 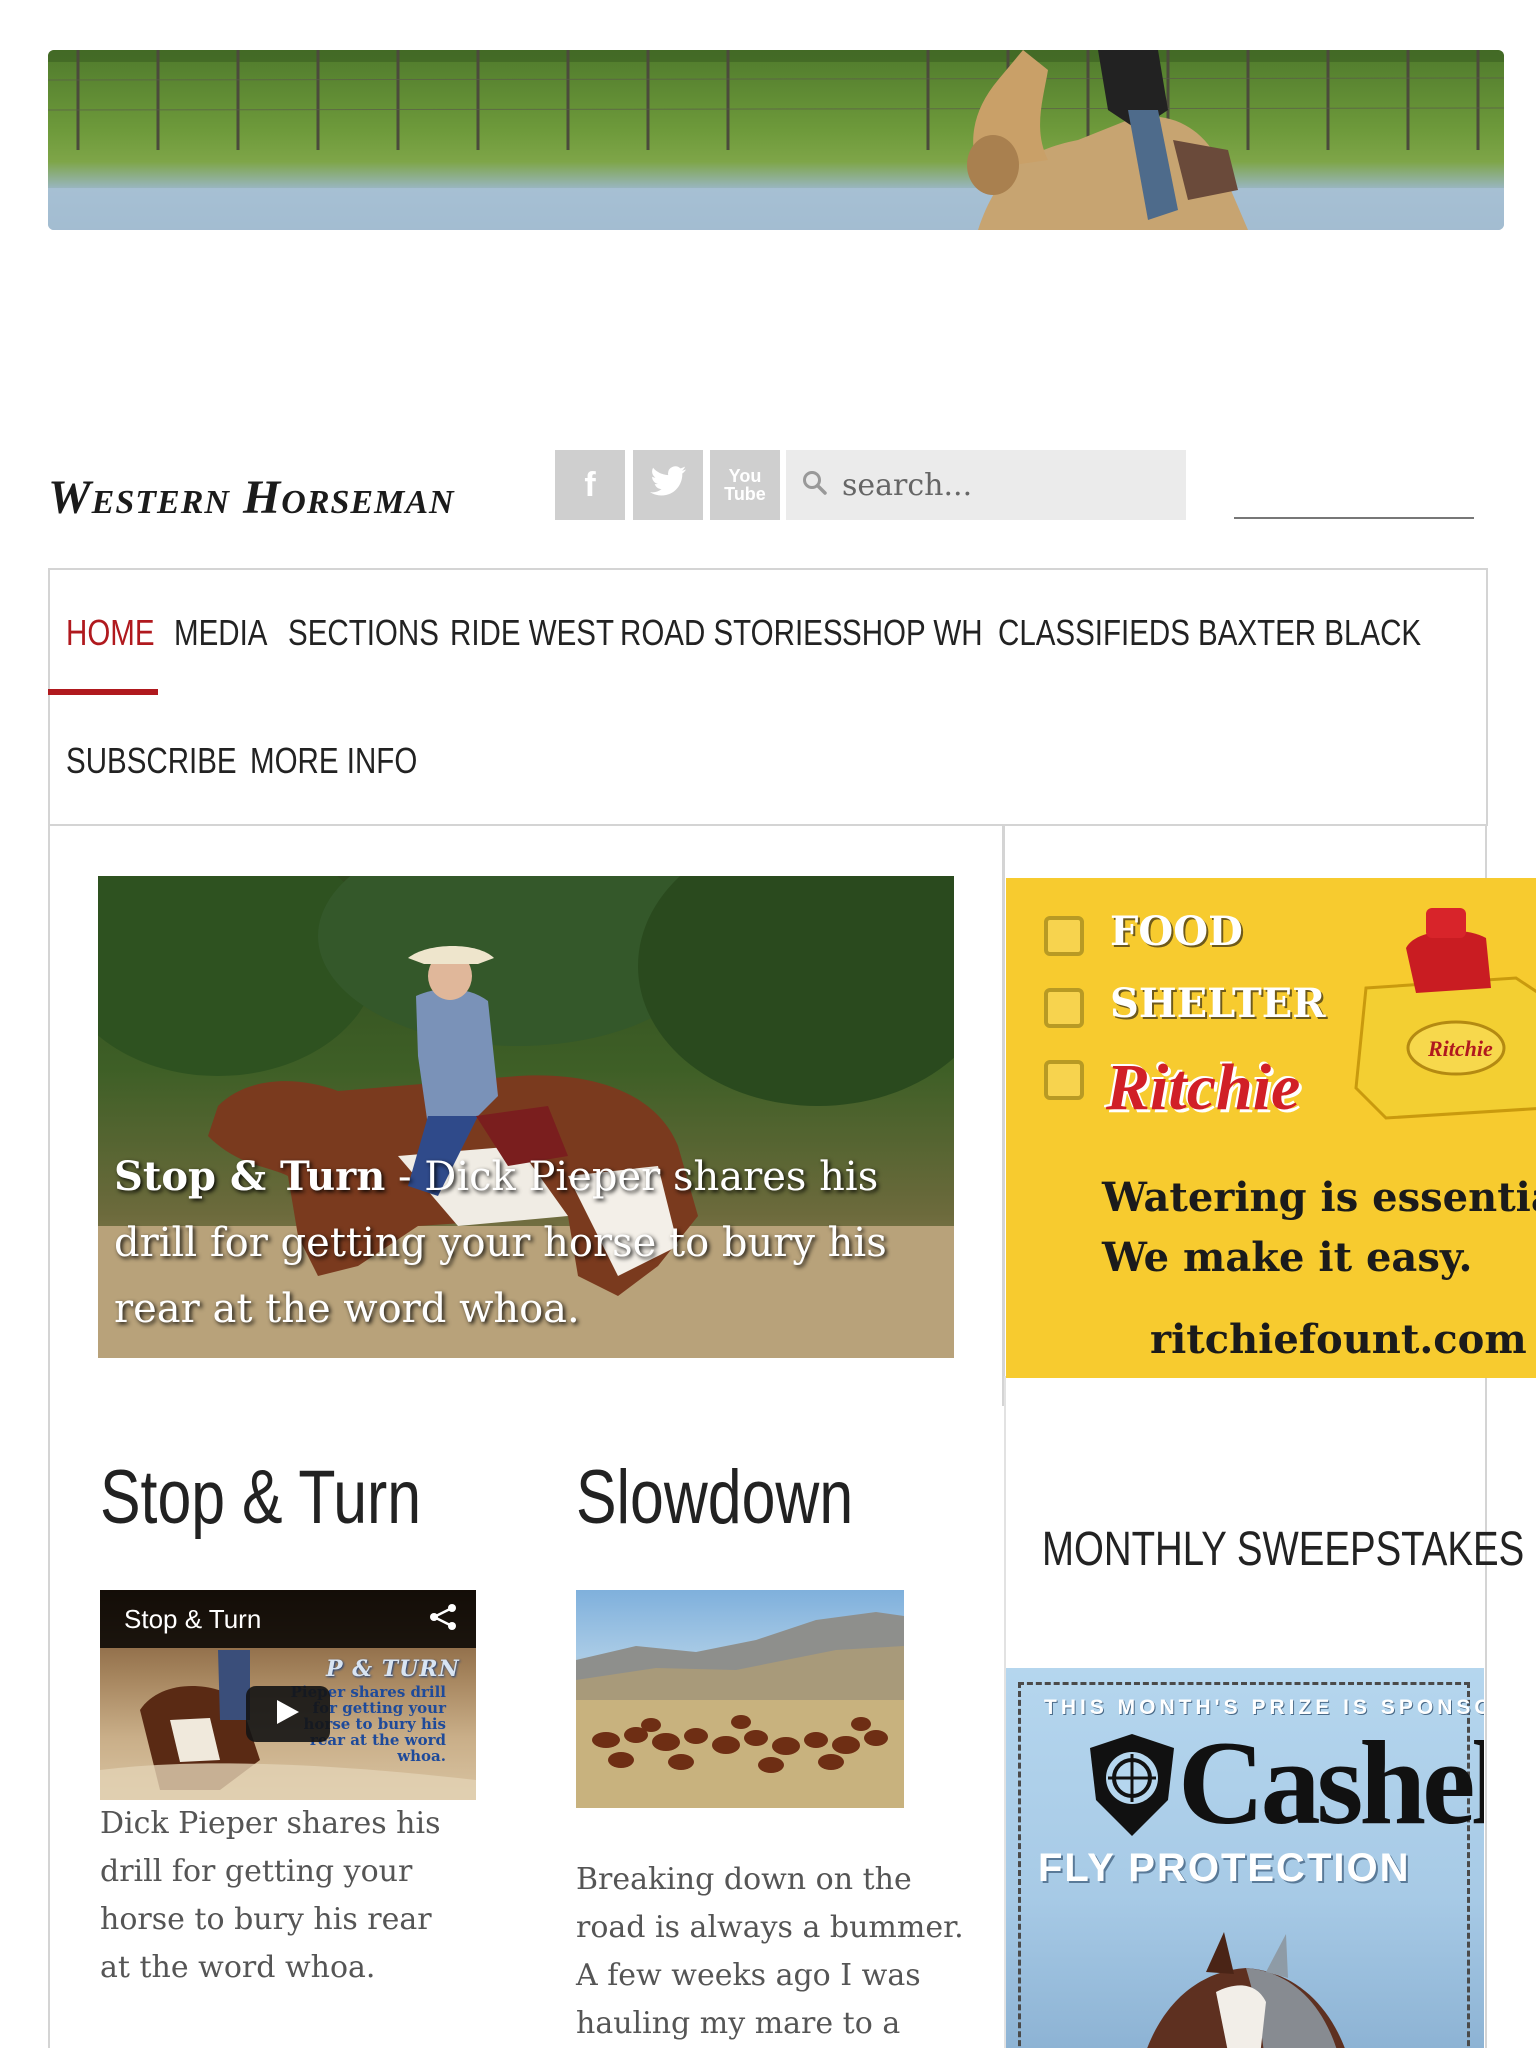 I want to click on ad-brand-cashel: Cashel, so click(x=1331, y=1782).